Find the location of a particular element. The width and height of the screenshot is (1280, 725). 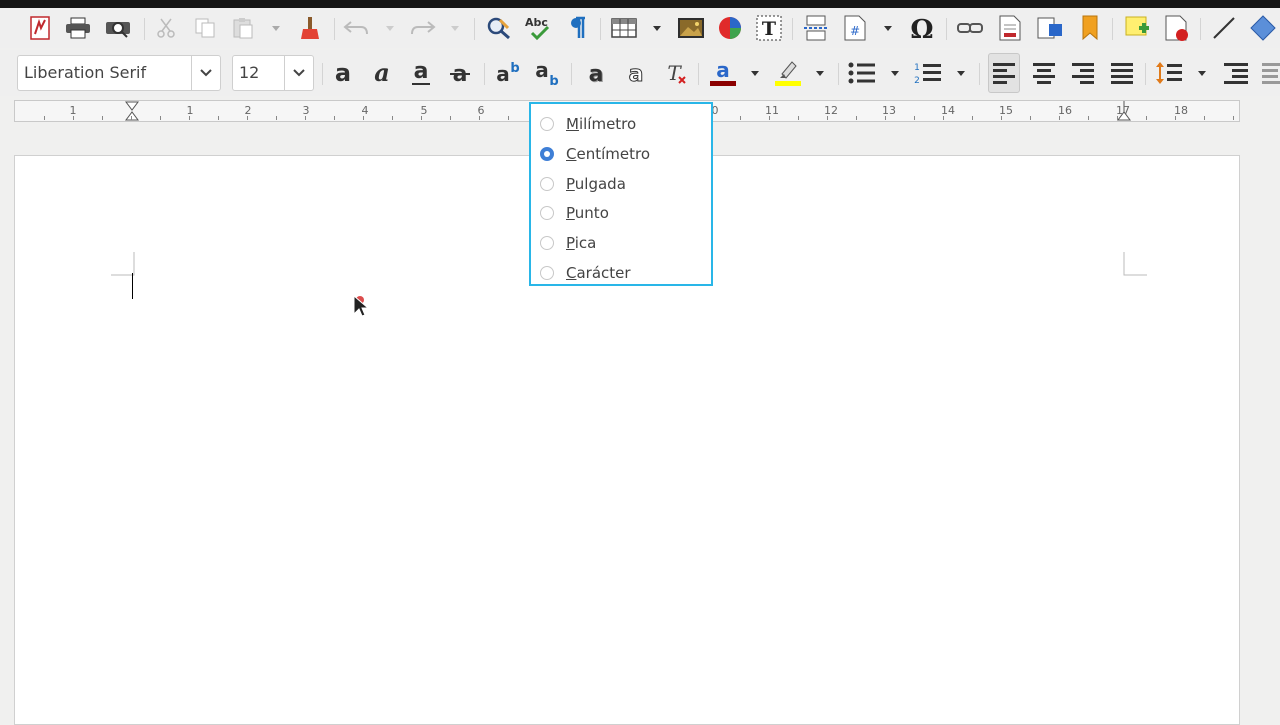

bold-icon: a is located at coordinates (343, 73).